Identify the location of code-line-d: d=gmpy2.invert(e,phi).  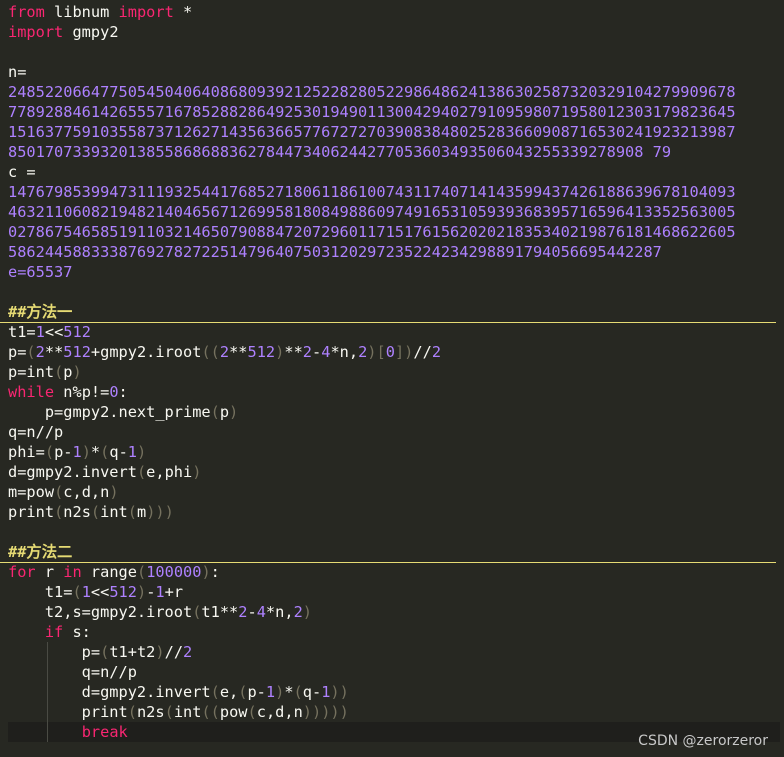
(396, 472).